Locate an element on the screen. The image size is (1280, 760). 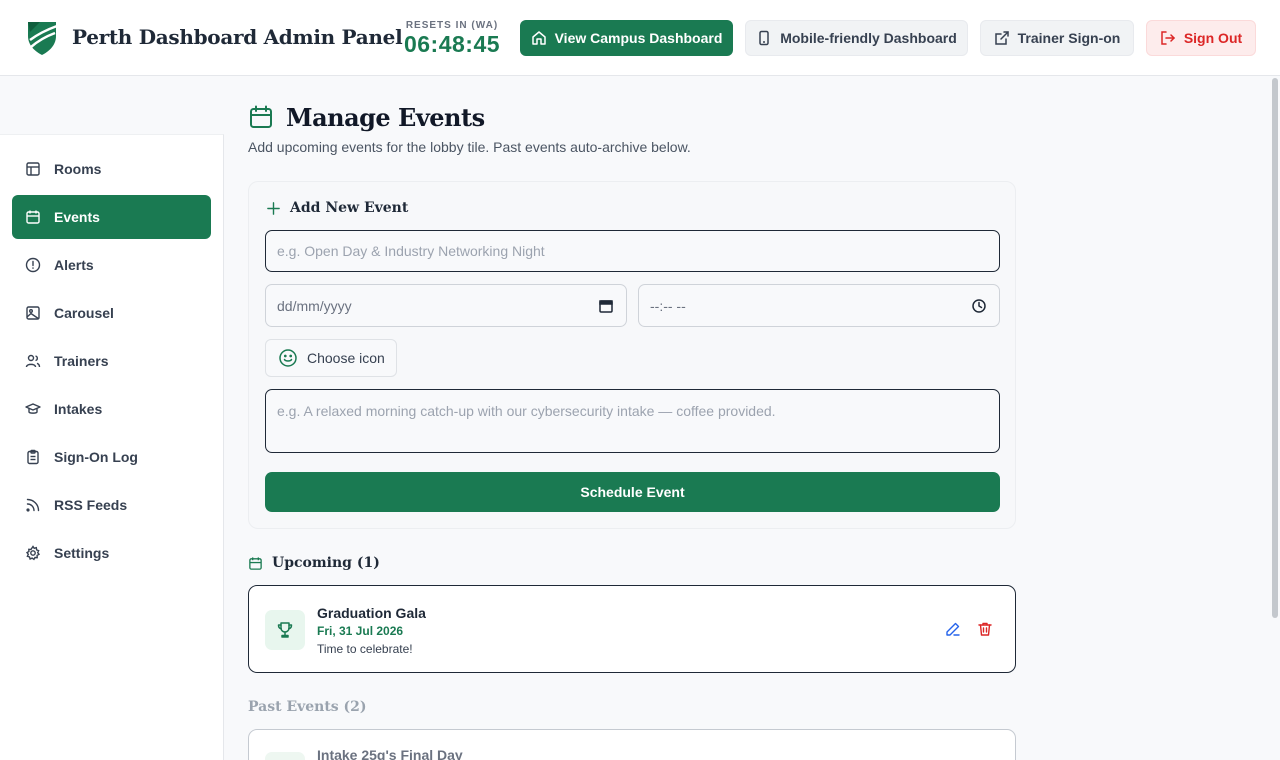
plus-icon is located at coordinates (273, 208).